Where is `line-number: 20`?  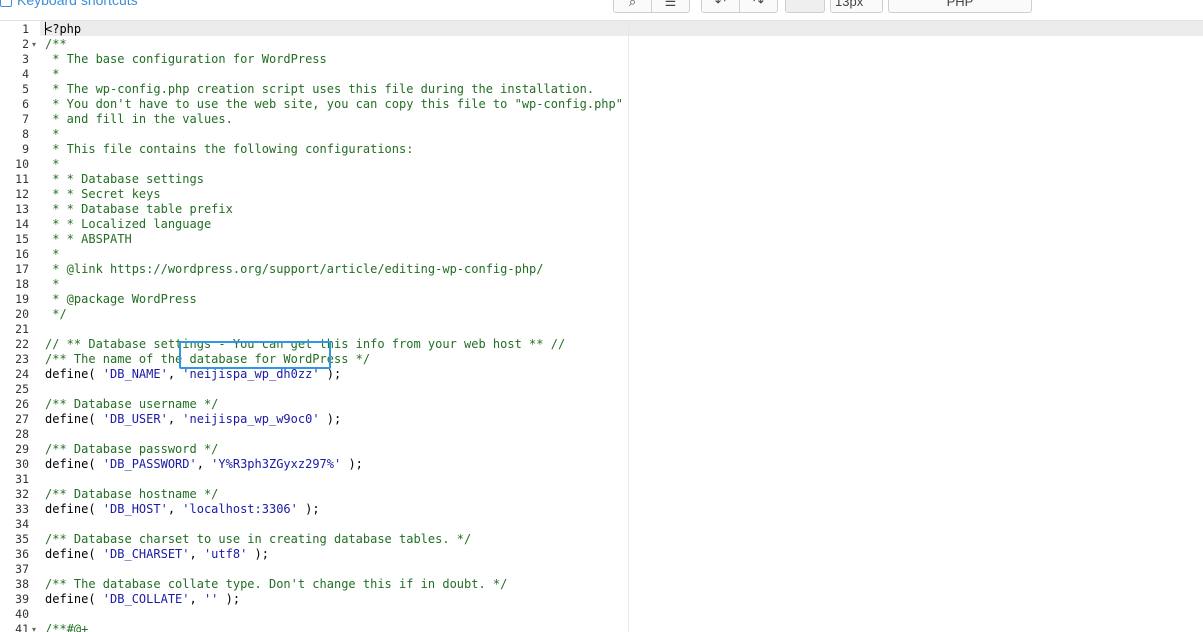 line-number: 20 is located at coordinates (22, 314).